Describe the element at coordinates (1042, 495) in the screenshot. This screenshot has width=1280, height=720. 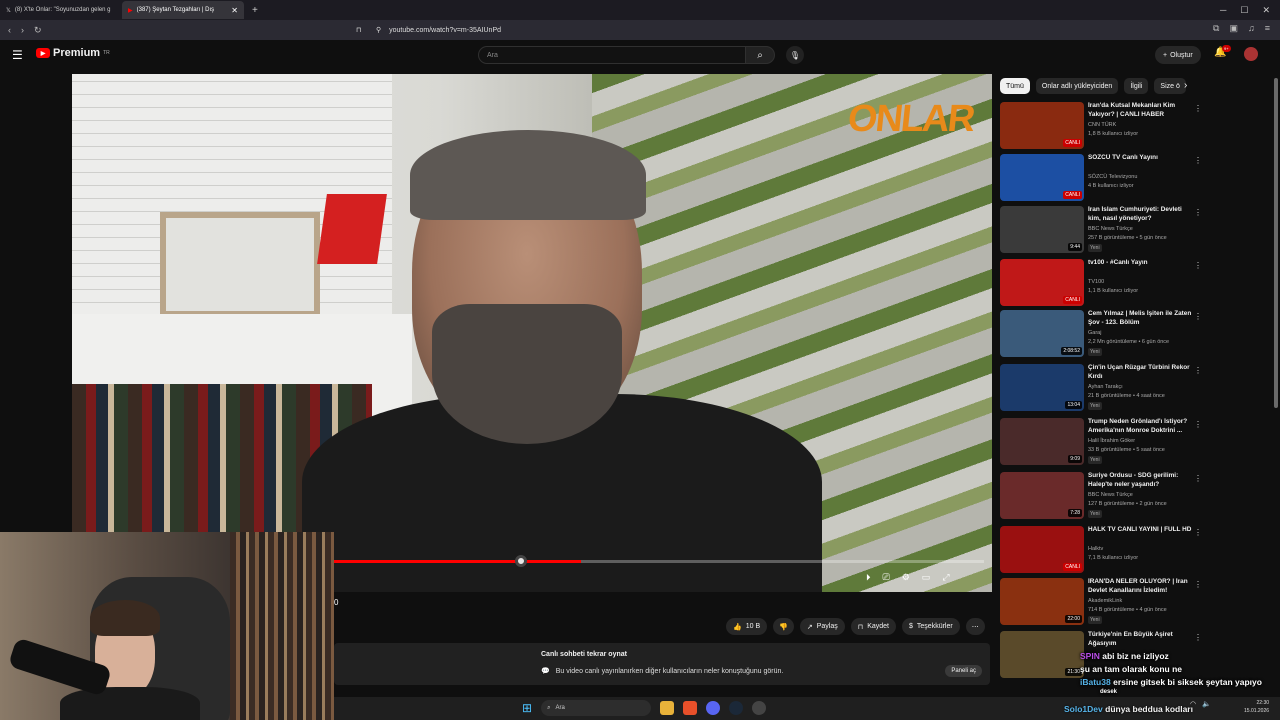
I see `video-thumbnail: 7:28` at that location.